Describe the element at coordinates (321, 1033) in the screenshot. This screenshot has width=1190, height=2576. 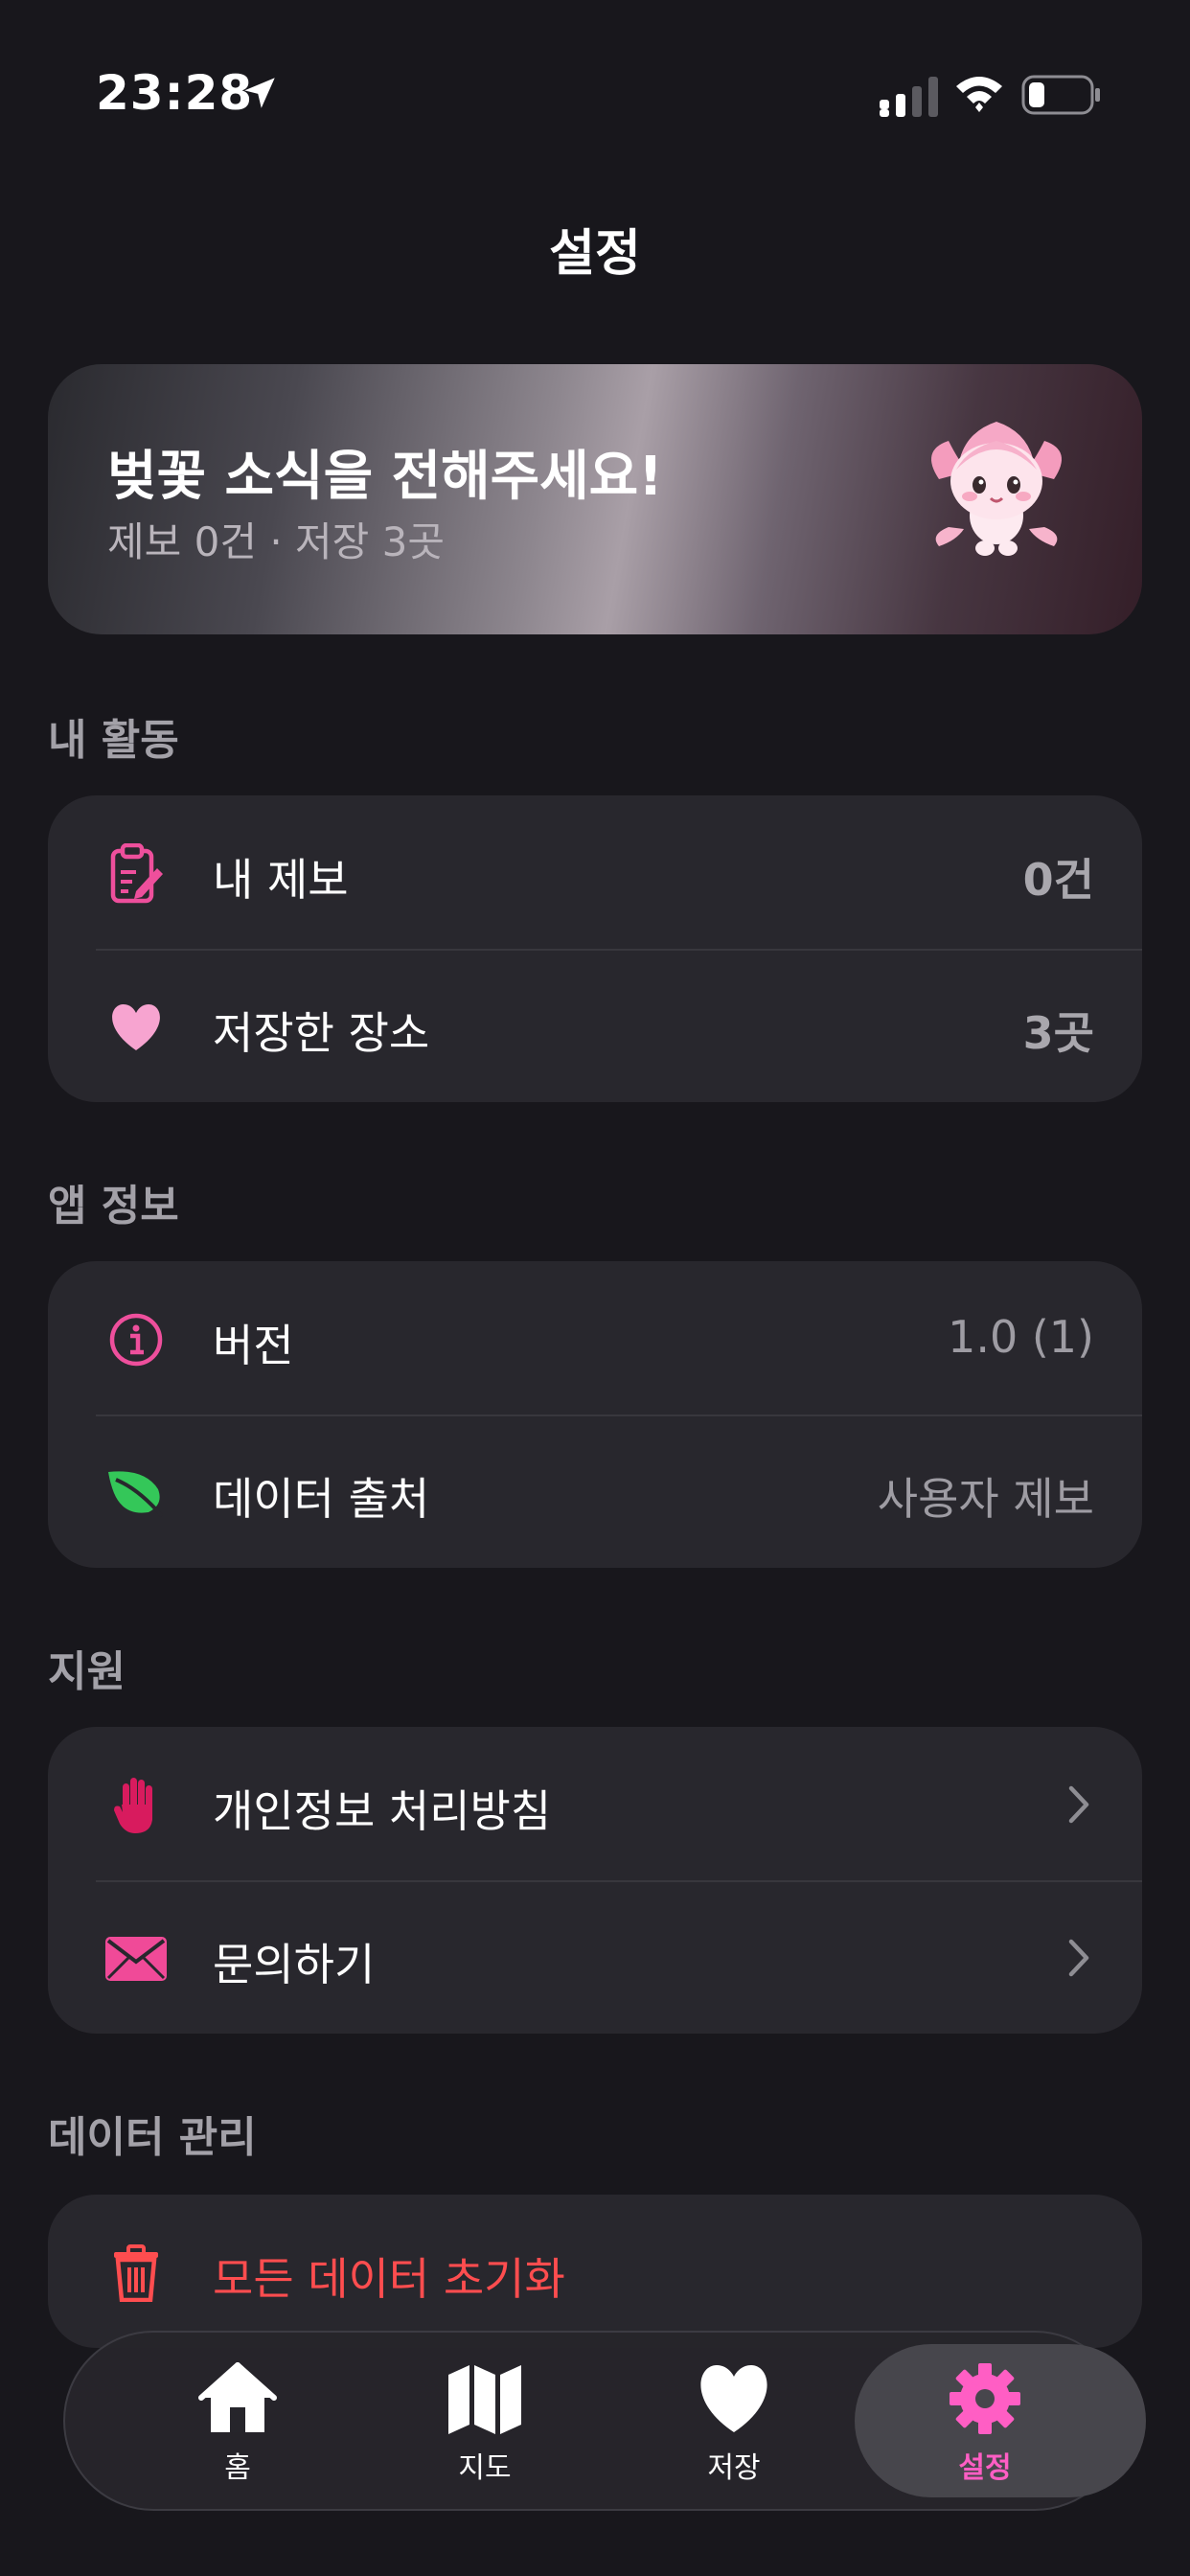
I see `row-label: 저장한 장소` at that location.